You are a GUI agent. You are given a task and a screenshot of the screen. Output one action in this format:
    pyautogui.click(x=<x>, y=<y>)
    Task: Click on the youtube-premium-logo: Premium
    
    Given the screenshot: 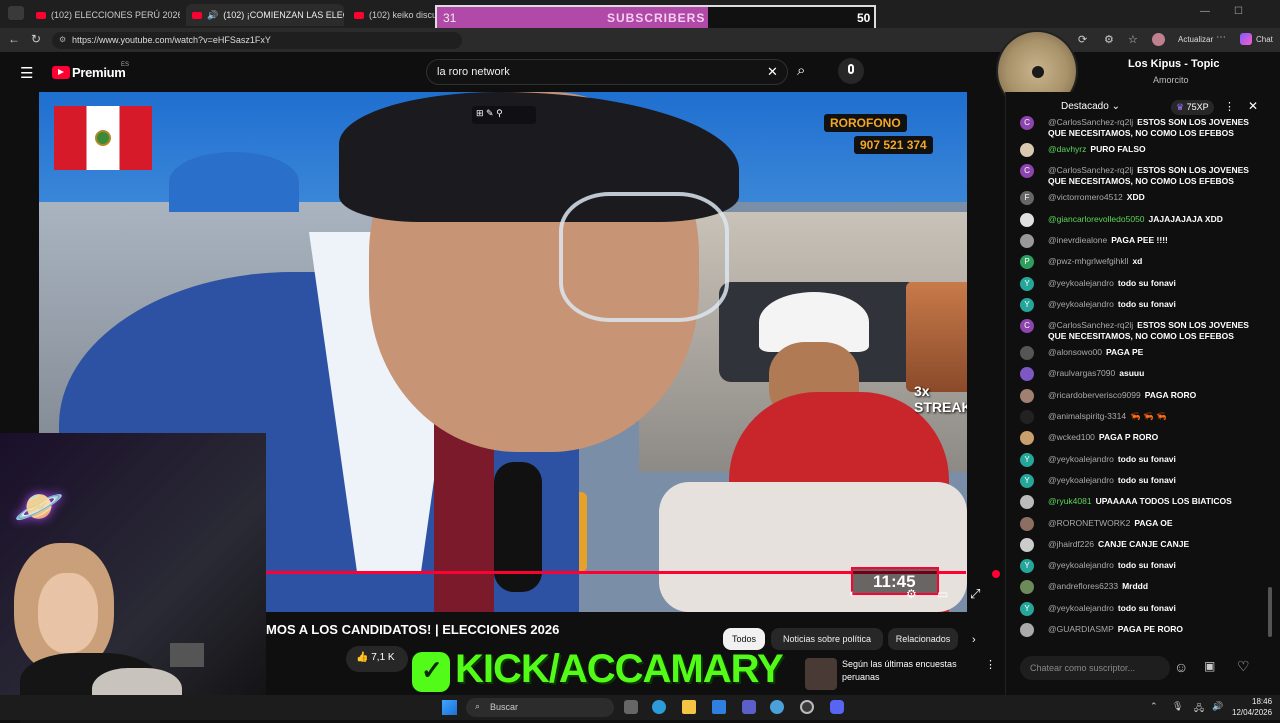 What is the action you would take?
    pyautogui.click(x=99, y=72)
    